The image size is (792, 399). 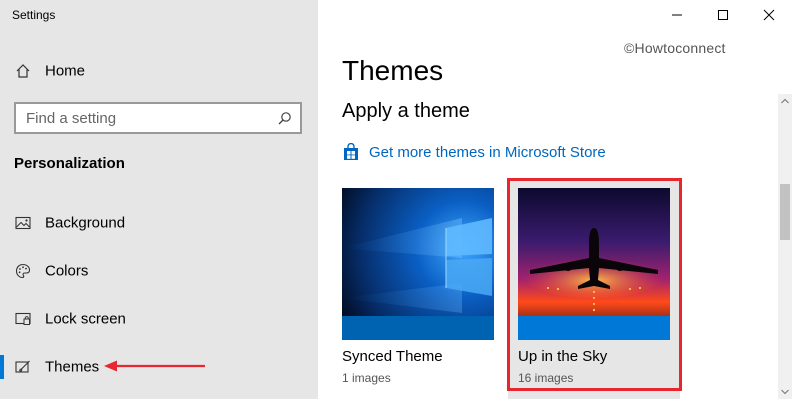 What do you see at coordinates (85, 223) in the screenshot?
I see `sidebar-item-label: Background` at bounding box center [85, 223].